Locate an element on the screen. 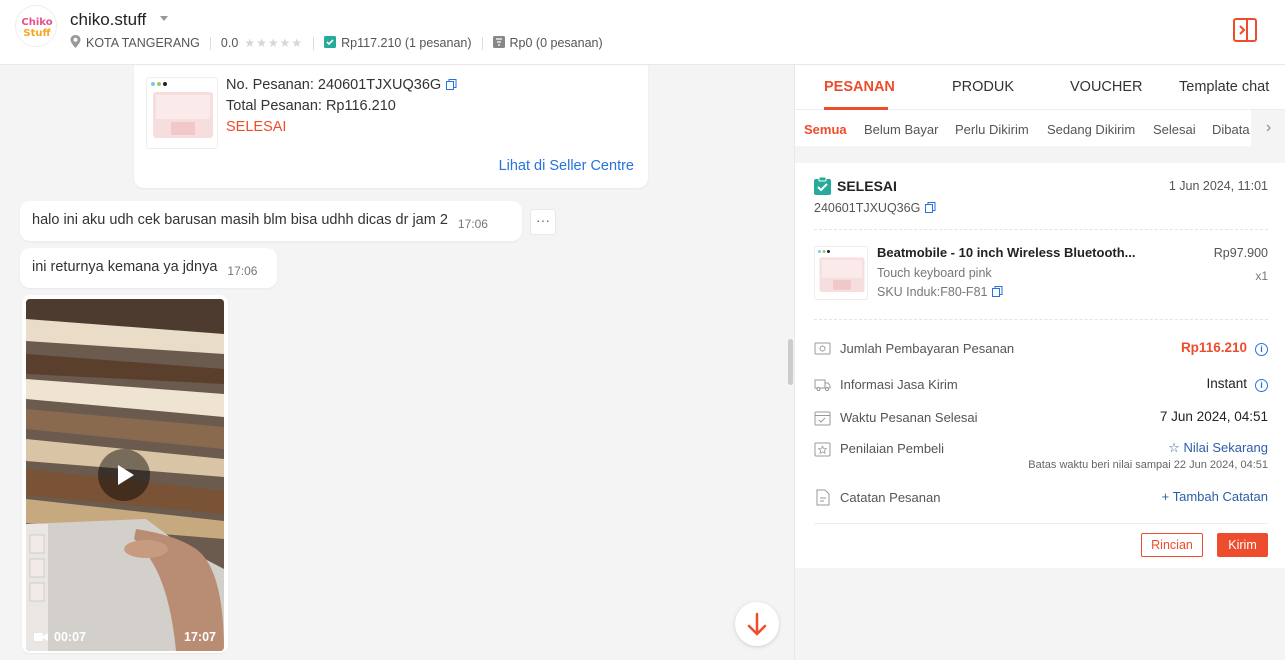  order-id: 240601TJXUQ36G is located at coordinates (875, 208).